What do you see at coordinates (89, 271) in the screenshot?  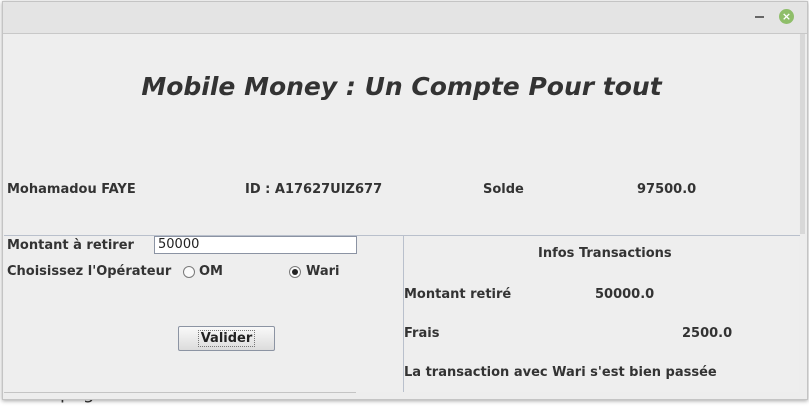 I see `operator-label: Choisissez l'Opérateur` at bounding box center [89, 271].